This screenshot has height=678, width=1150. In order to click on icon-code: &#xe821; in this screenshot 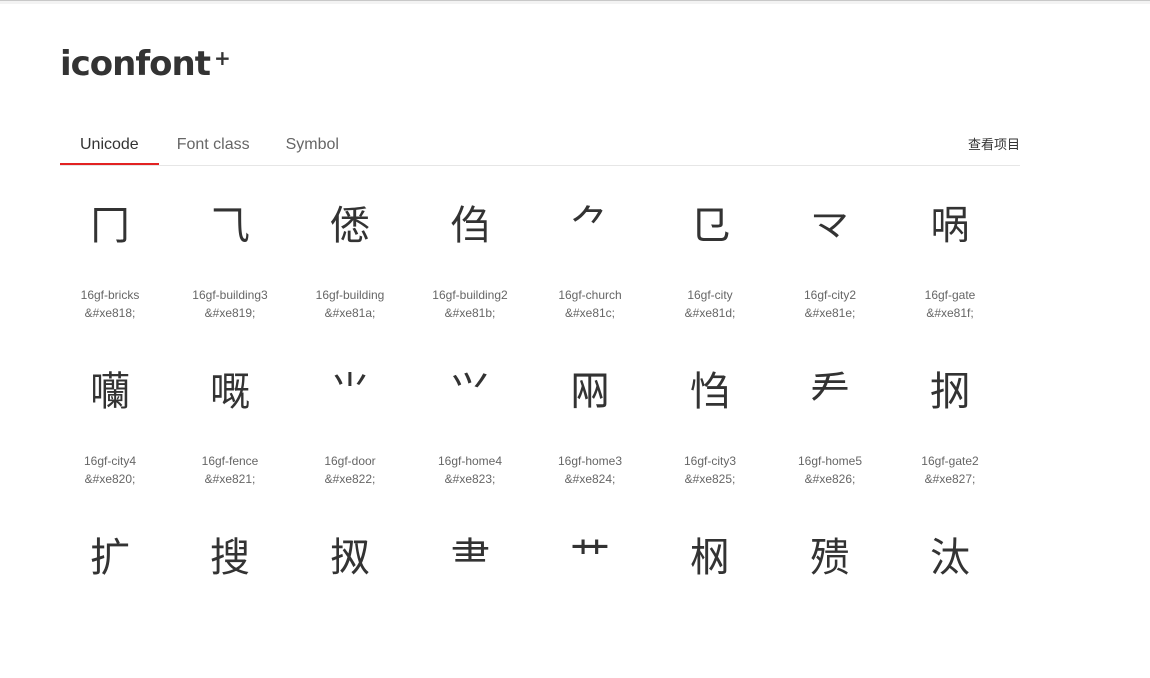, I will do `click(230, 479)`.